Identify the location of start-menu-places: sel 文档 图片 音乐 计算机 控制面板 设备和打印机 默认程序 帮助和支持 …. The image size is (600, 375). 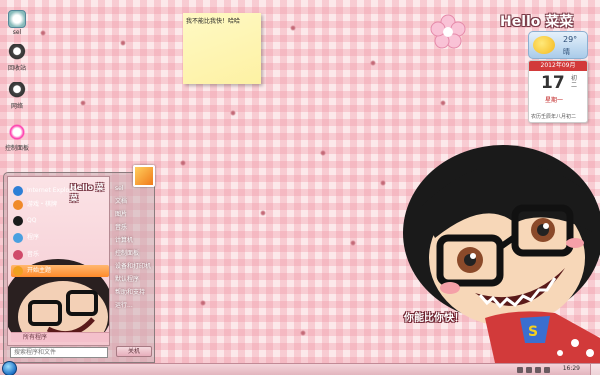
(133, 268).